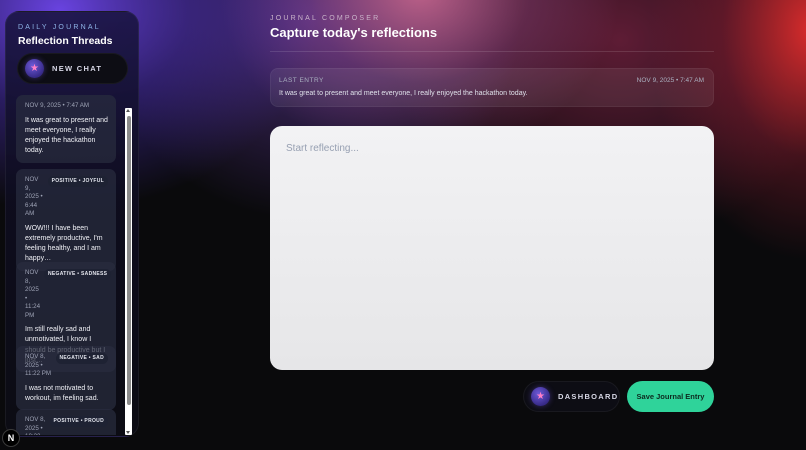 The image size is (806, 450). What do you see at coordinates (59, 27) in the screenshot?
I see `sidebar-kicker: DAILY JOURNAL` at bounding box center [59, 27].